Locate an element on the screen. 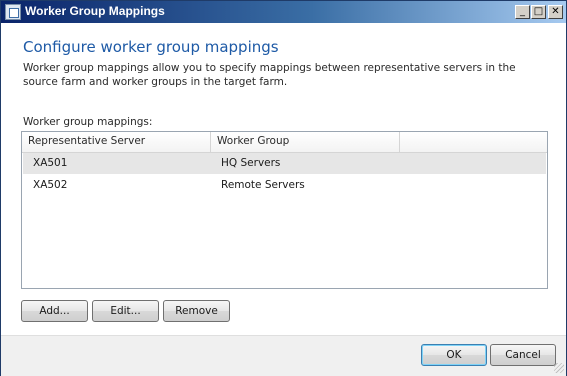  minimize-button: _ is located at coordinates (522, 12).